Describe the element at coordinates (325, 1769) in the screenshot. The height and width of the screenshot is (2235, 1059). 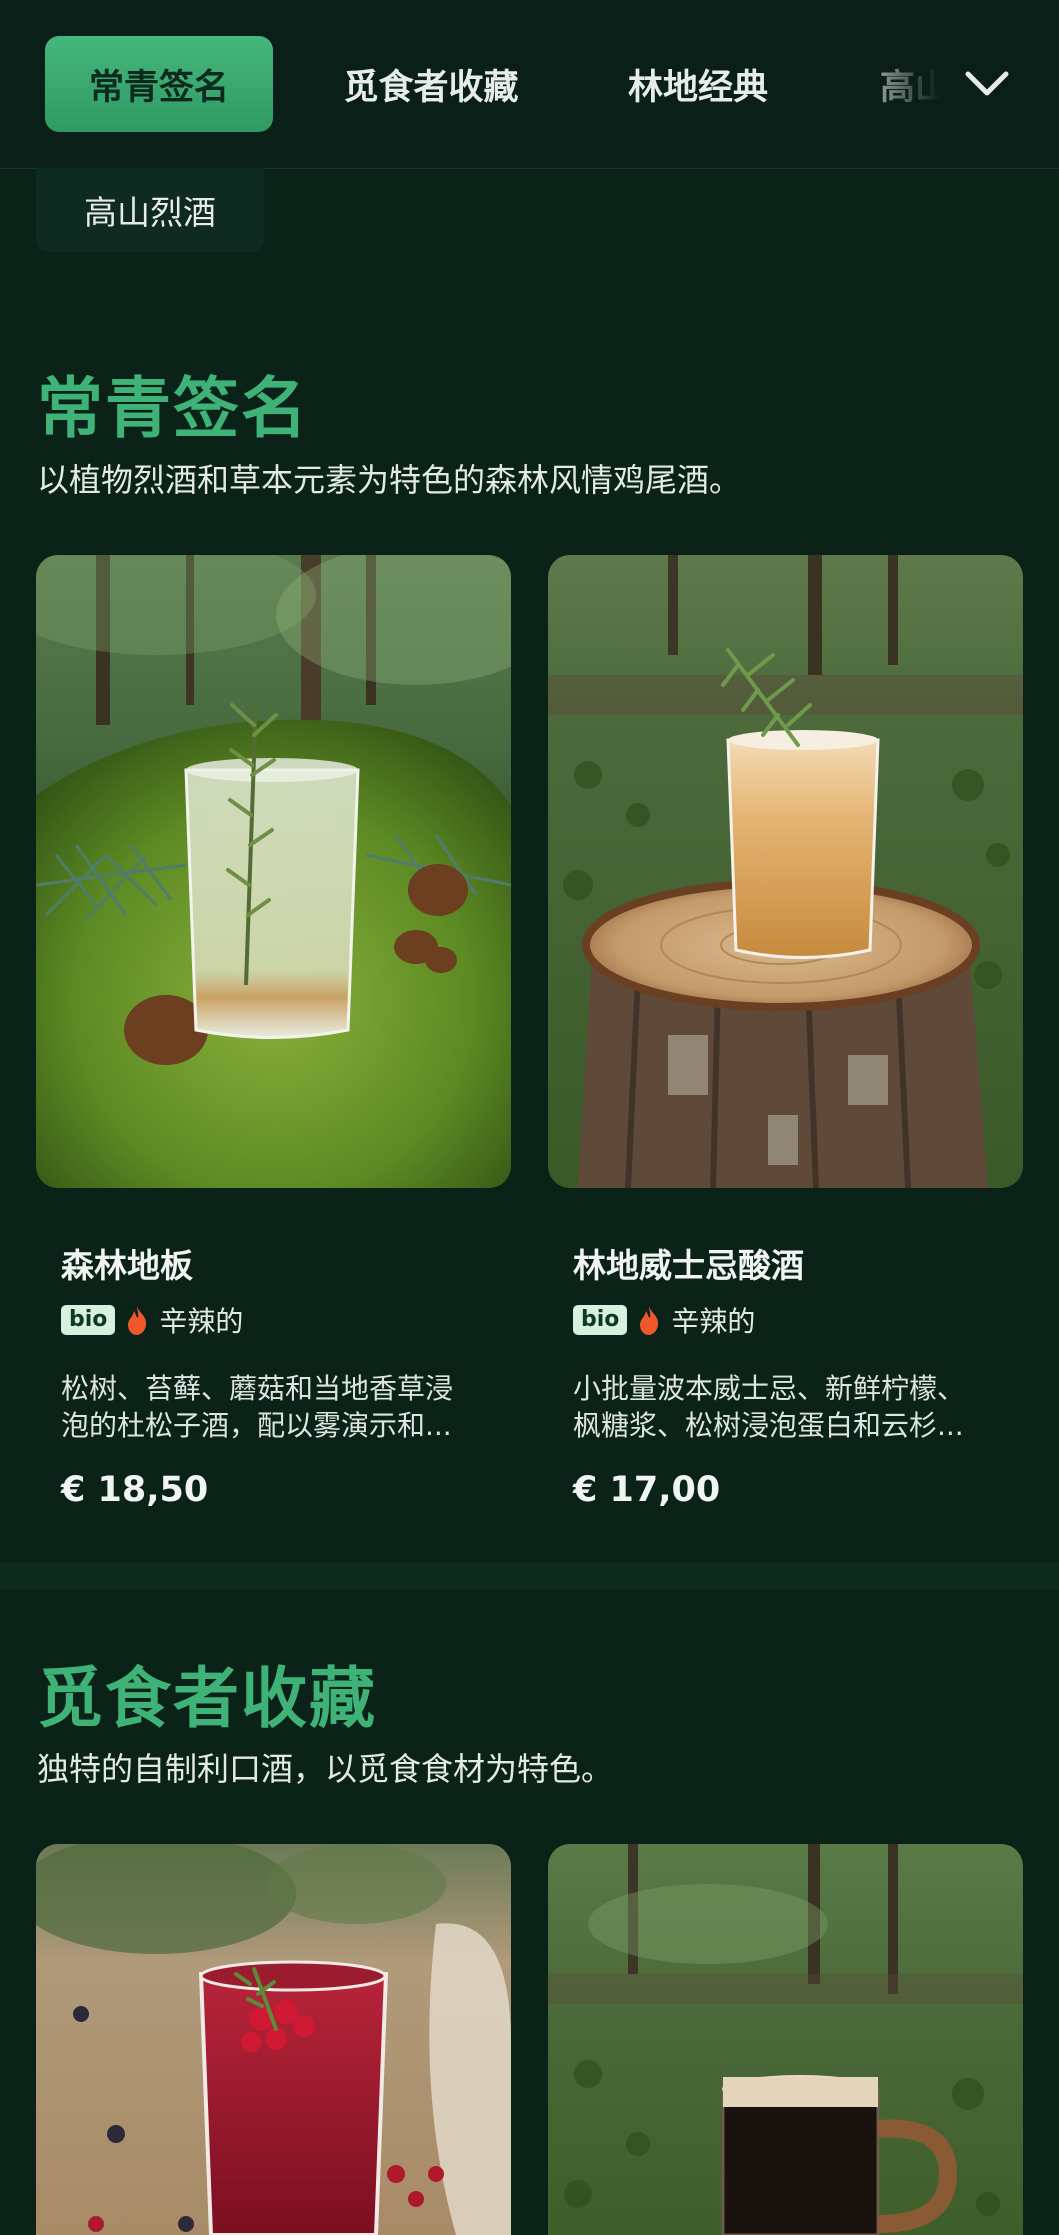
I see `section-subtitle-foragers: 独特的自制利口酒，以觅食食材为特色。` at that location.